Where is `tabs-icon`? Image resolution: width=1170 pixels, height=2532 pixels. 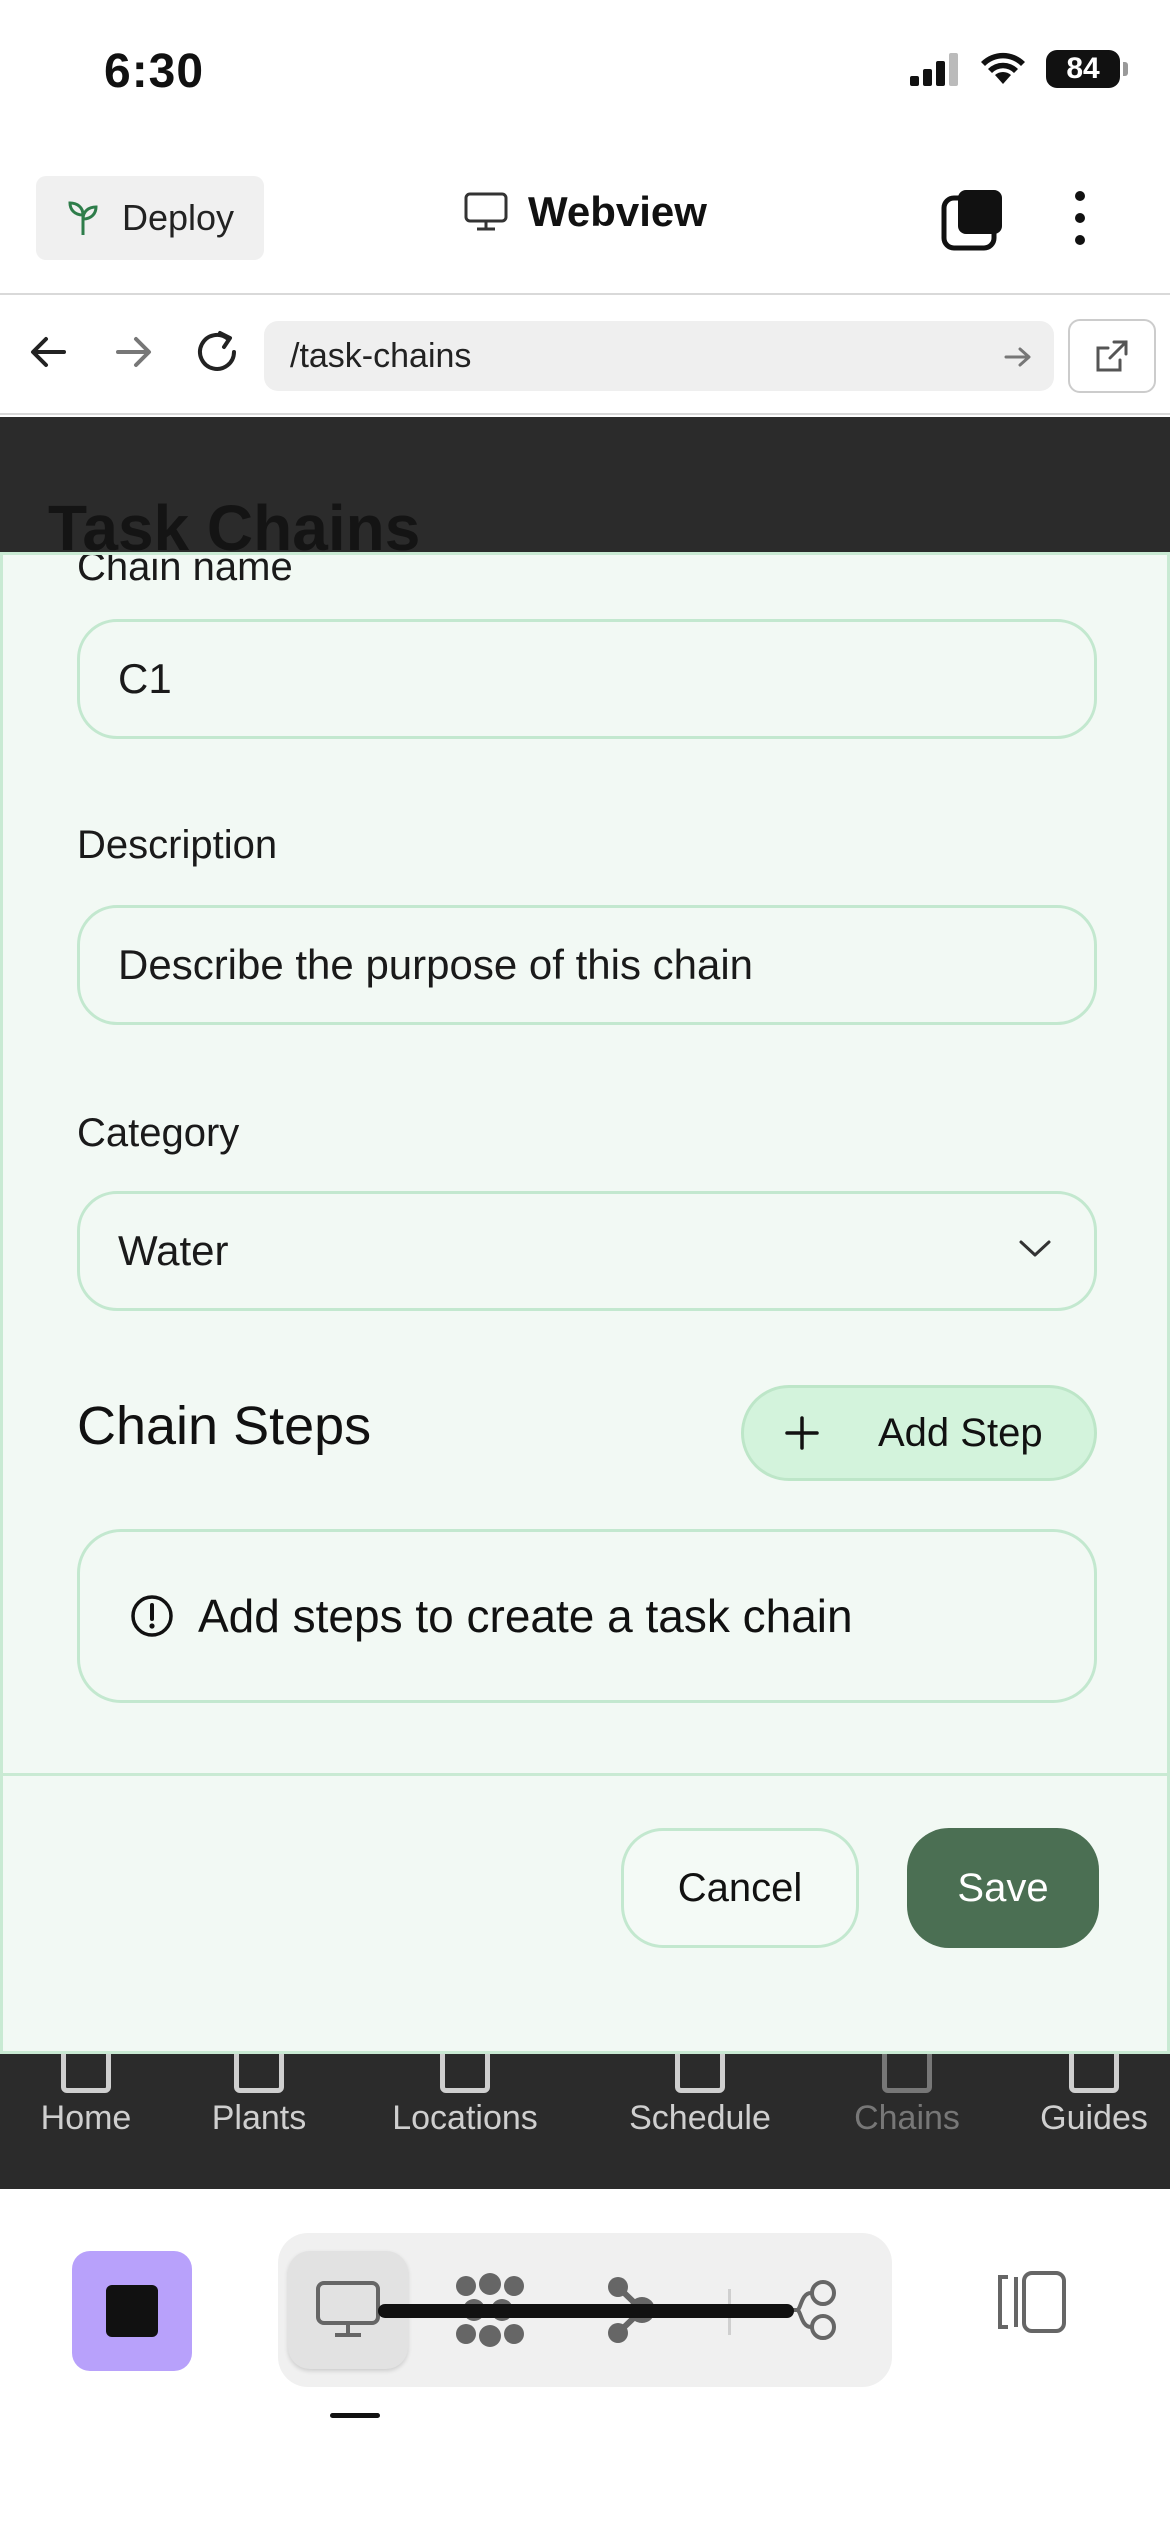 tabs-icon is located at coordinates (972, 220).